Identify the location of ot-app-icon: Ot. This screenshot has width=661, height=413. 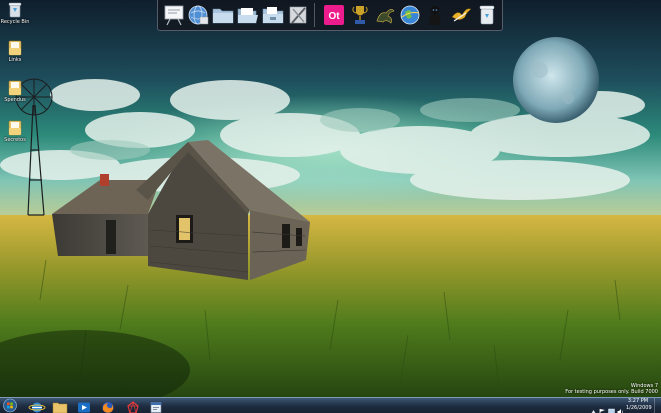
(334, 15).